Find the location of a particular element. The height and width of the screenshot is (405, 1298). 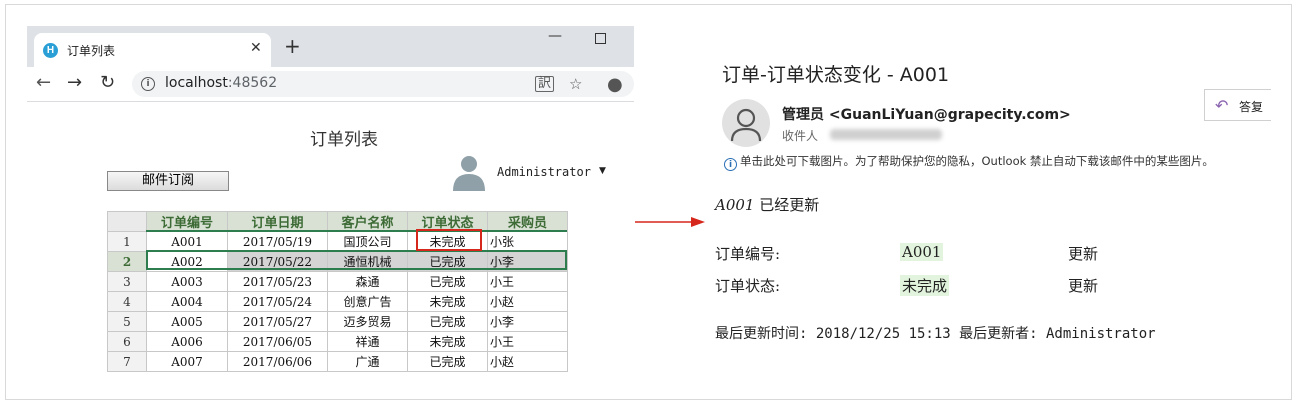

recipient-label: 收件人 is located at coordinates (800, 136).